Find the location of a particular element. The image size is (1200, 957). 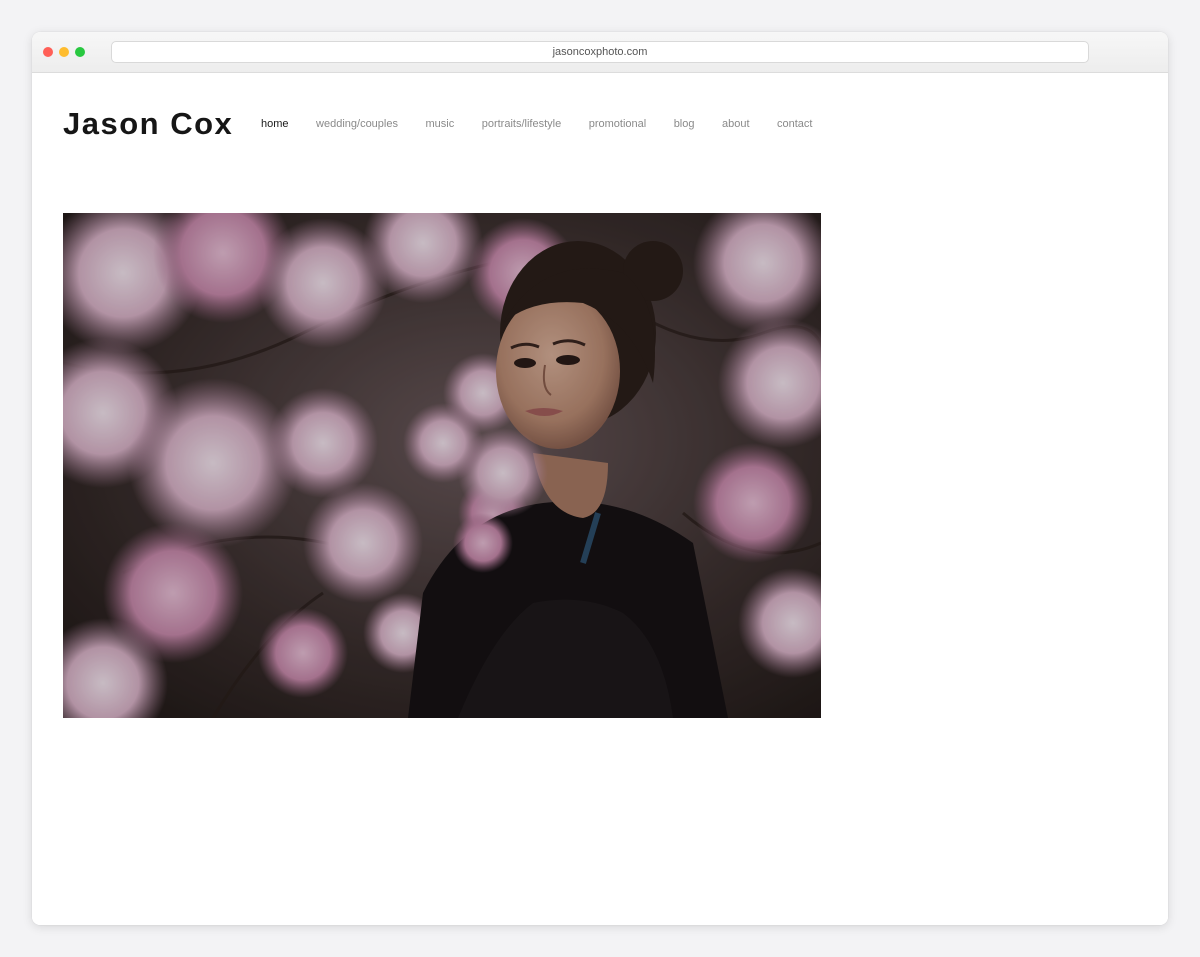

minimize-window-button is located at coordinates (64, 52).